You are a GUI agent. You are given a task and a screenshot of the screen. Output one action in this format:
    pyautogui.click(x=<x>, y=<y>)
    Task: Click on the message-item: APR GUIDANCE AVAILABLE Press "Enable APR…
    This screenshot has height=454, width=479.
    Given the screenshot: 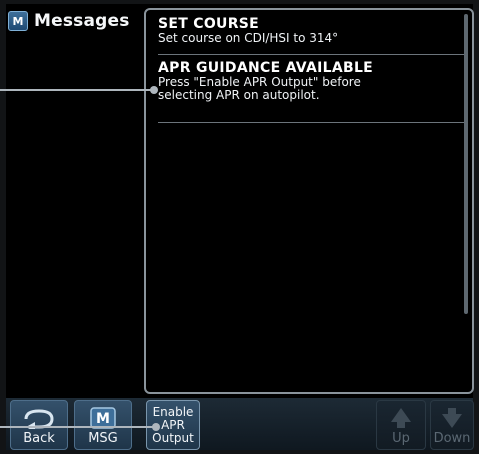 What is the action you would take?
    pyautogui.click(x=308, y=81)
    